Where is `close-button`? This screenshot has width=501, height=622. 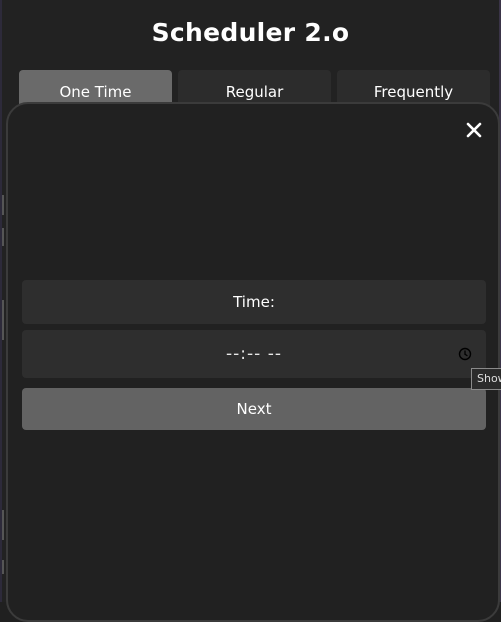
close-button is located at coordinates (474, 130).